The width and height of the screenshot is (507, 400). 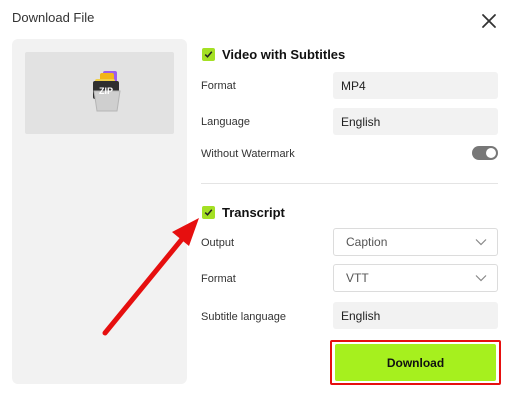 I want to click on format-field: MP4, so click(x=415, y=85).